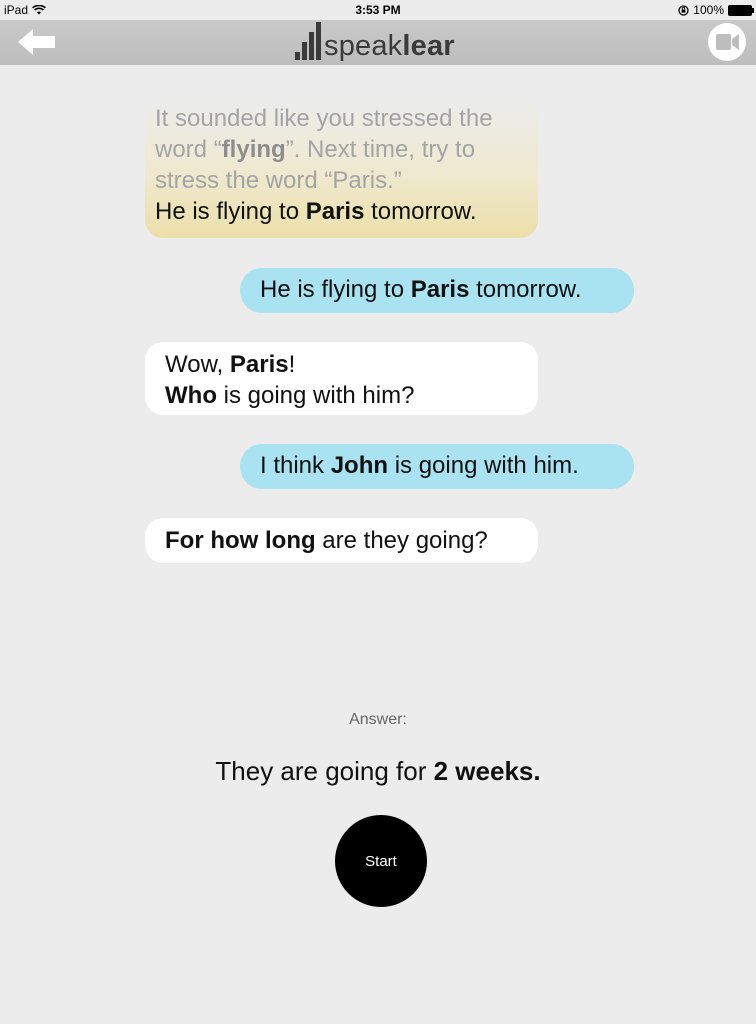  I want to click on status-bar: iPad 3:53 PM 100%, so click(378, 10).